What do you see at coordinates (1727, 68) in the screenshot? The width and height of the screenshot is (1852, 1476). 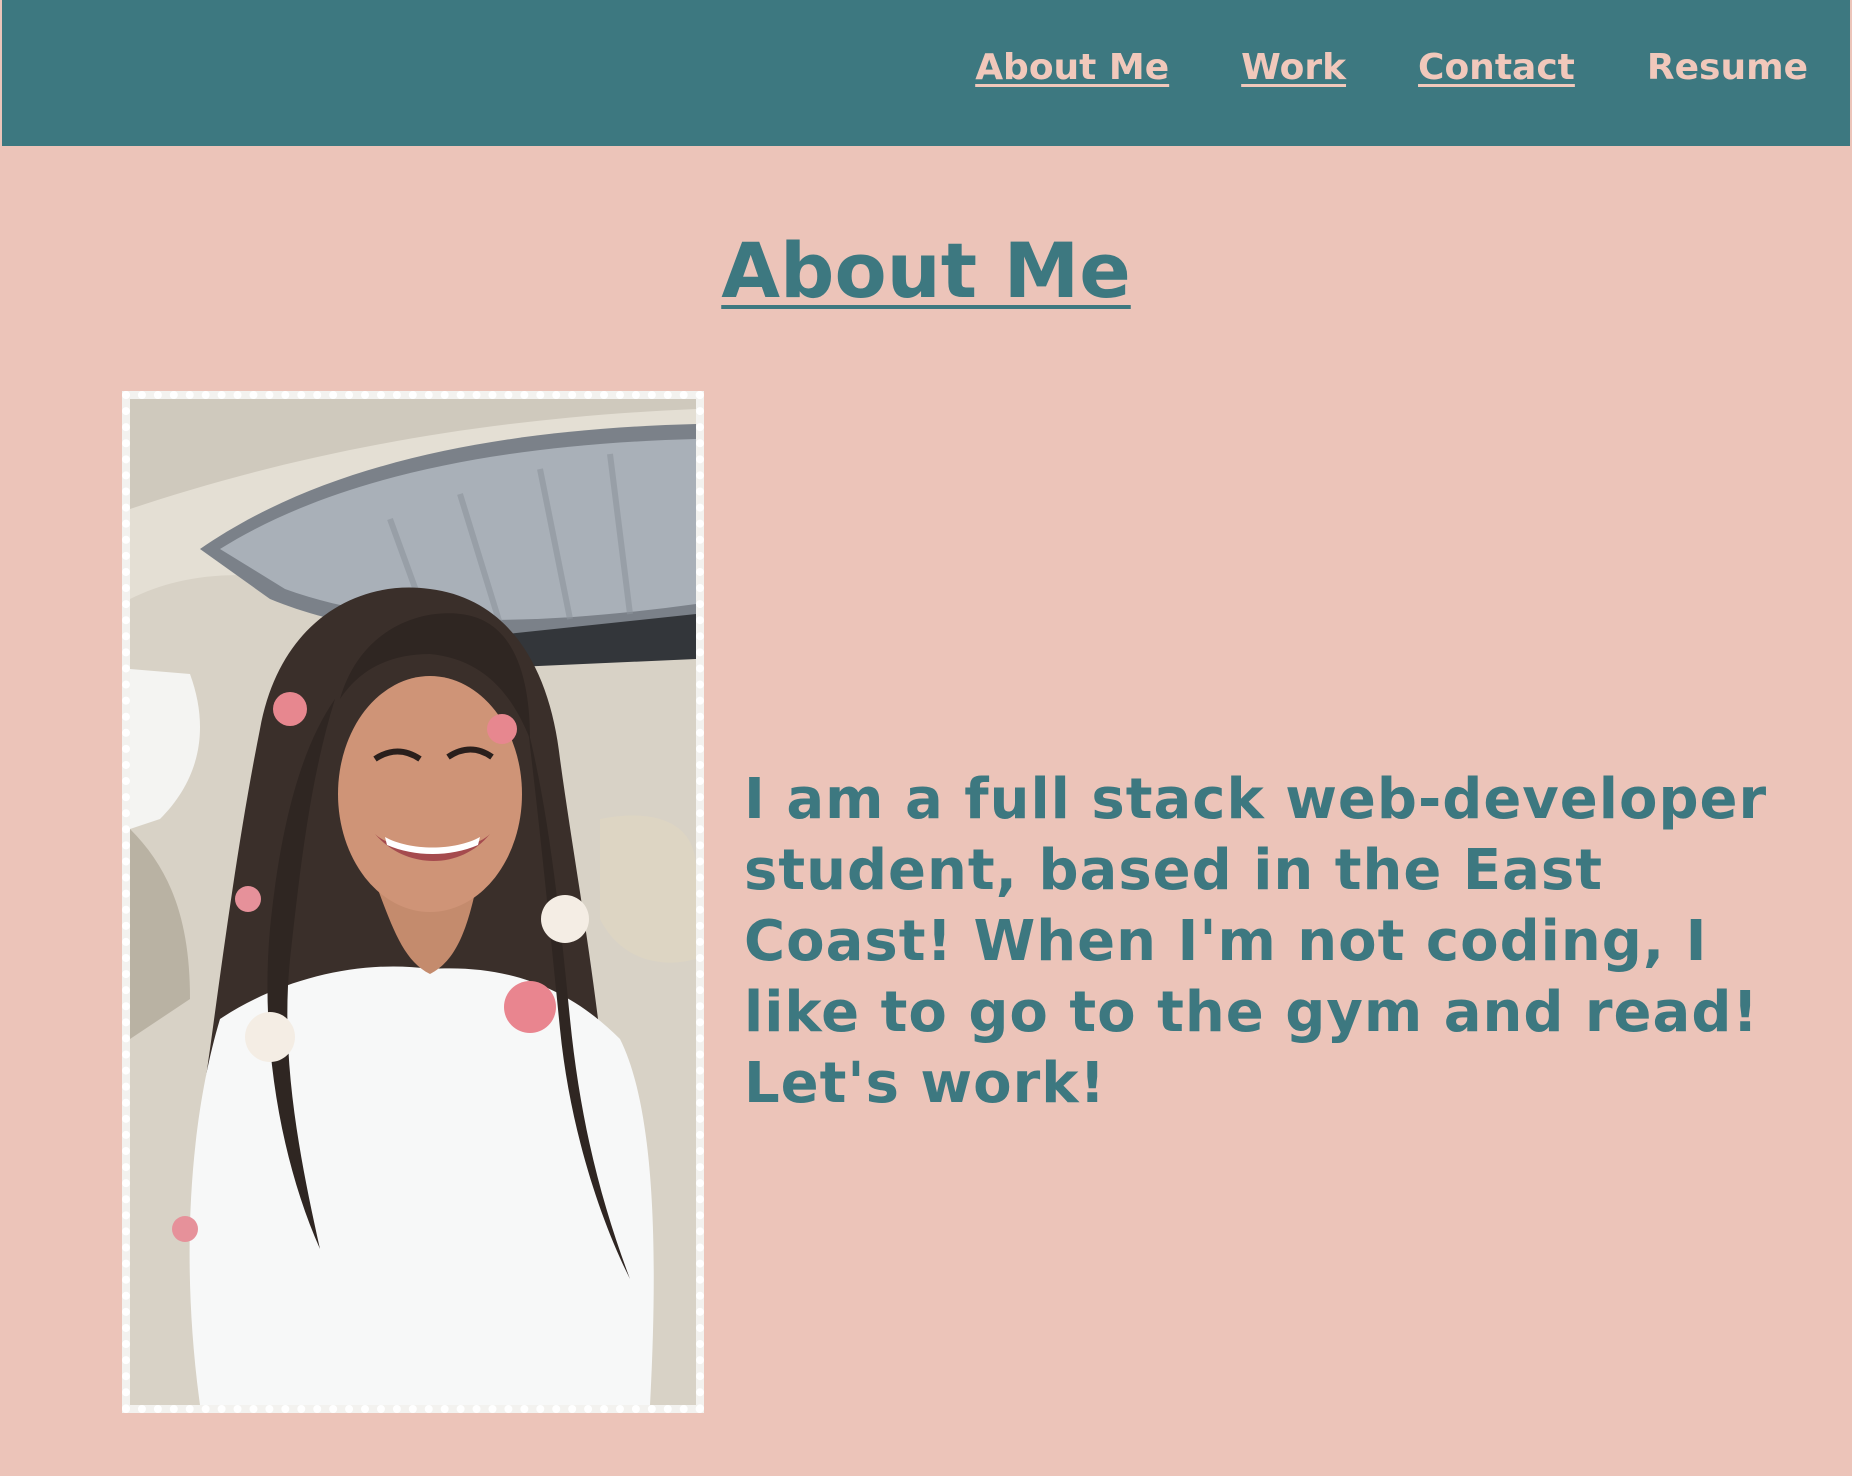 I see `nav-link-resume: Resume` at bounding box center [1727, 68].